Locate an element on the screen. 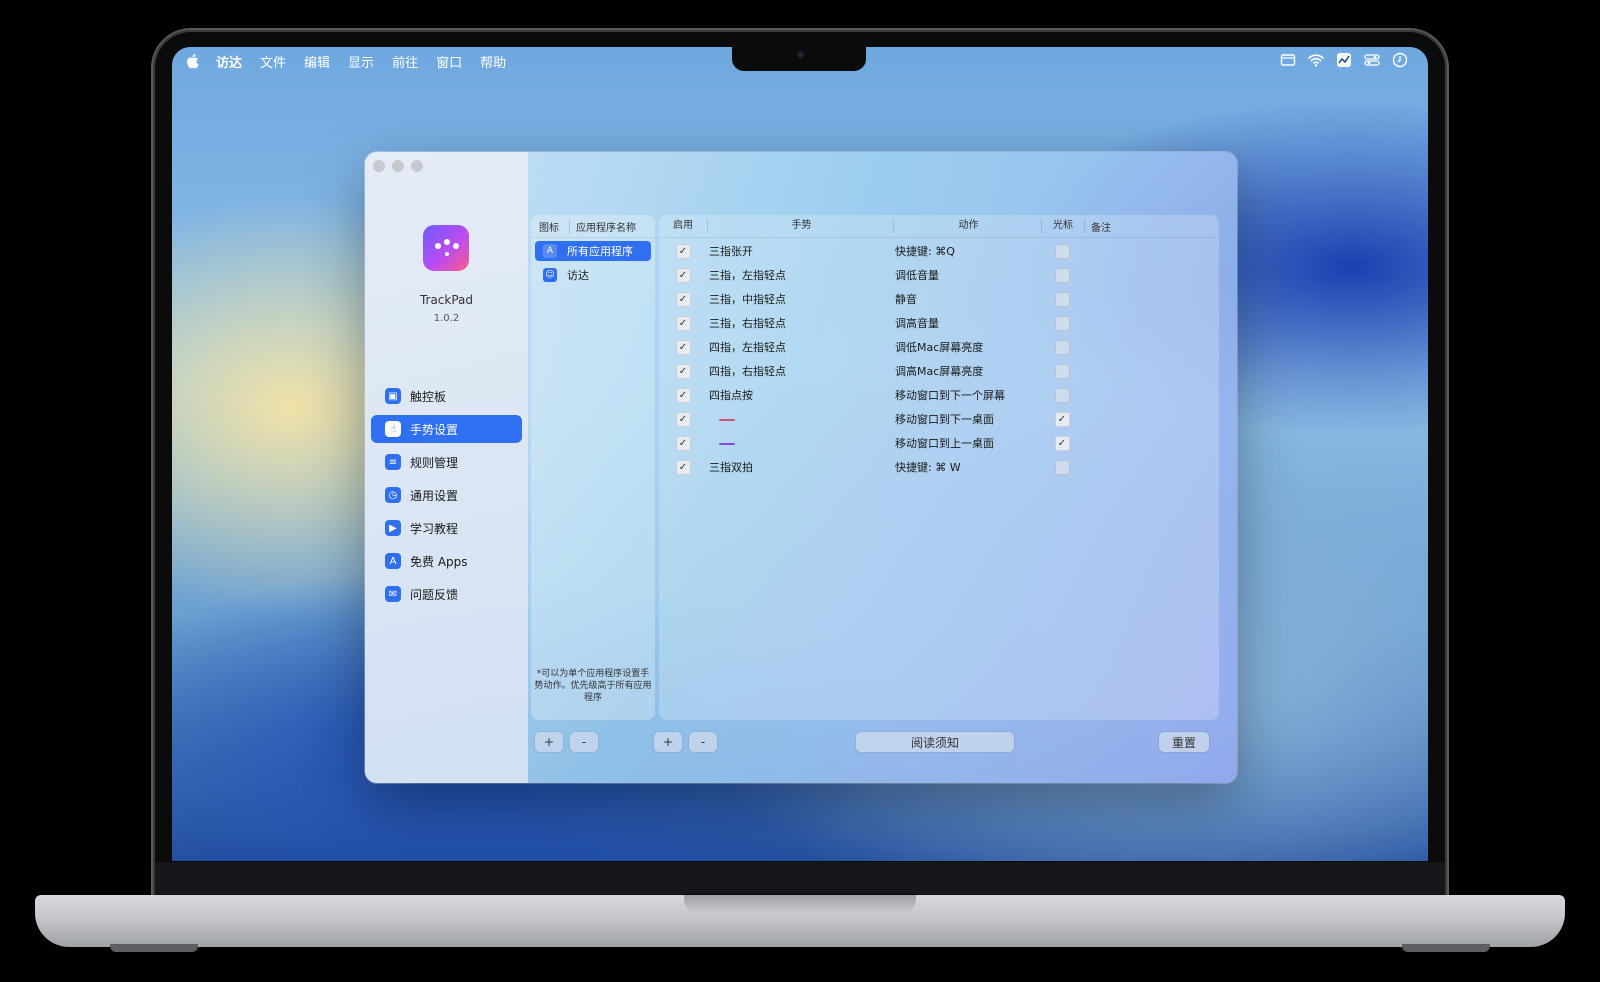 The width and height of the screenshot is (1600, 982). table-row: ✓ 三指双拍 快捷键: ⌘ W is located at coordinates (939, 467).